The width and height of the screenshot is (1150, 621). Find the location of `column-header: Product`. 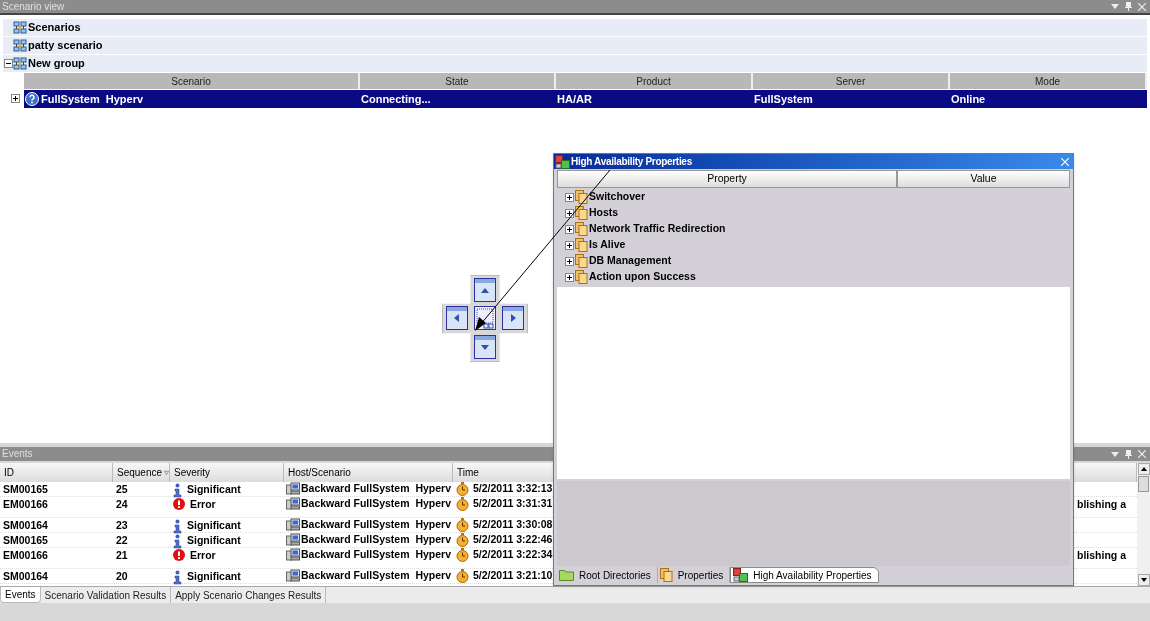

column-header: Product is located at coordinates (654, 81).